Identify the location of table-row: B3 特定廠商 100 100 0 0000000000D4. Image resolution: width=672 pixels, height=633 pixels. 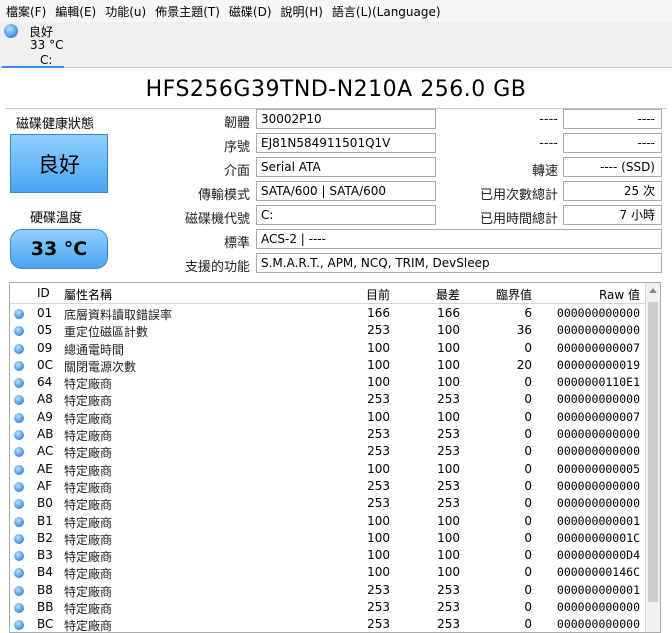
(328, 555).